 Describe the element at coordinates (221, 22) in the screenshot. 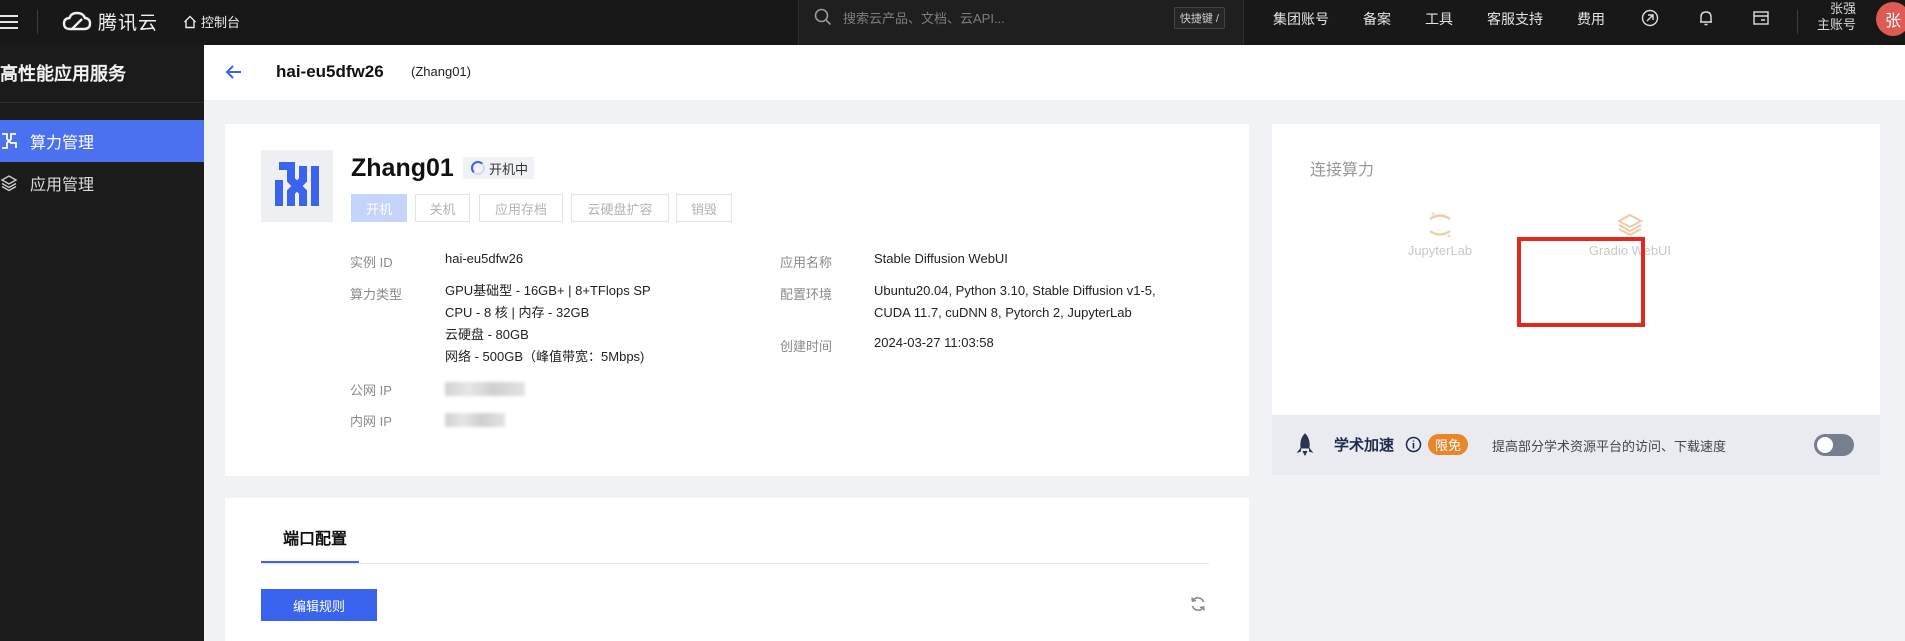

I see `console-label: 控制台` at that location.